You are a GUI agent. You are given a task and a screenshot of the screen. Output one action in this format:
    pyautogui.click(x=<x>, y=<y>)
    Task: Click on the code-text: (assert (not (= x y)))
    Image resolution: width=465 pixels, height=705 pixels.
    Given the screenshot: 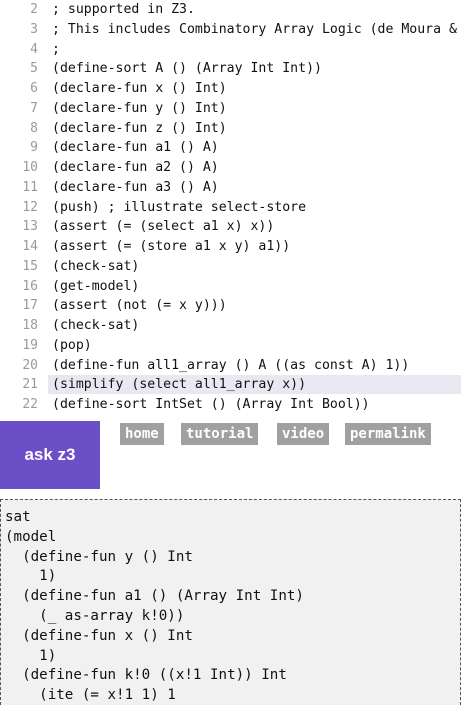 What is the action you would take?
    pyautogui.click(x=139, y=305)
    